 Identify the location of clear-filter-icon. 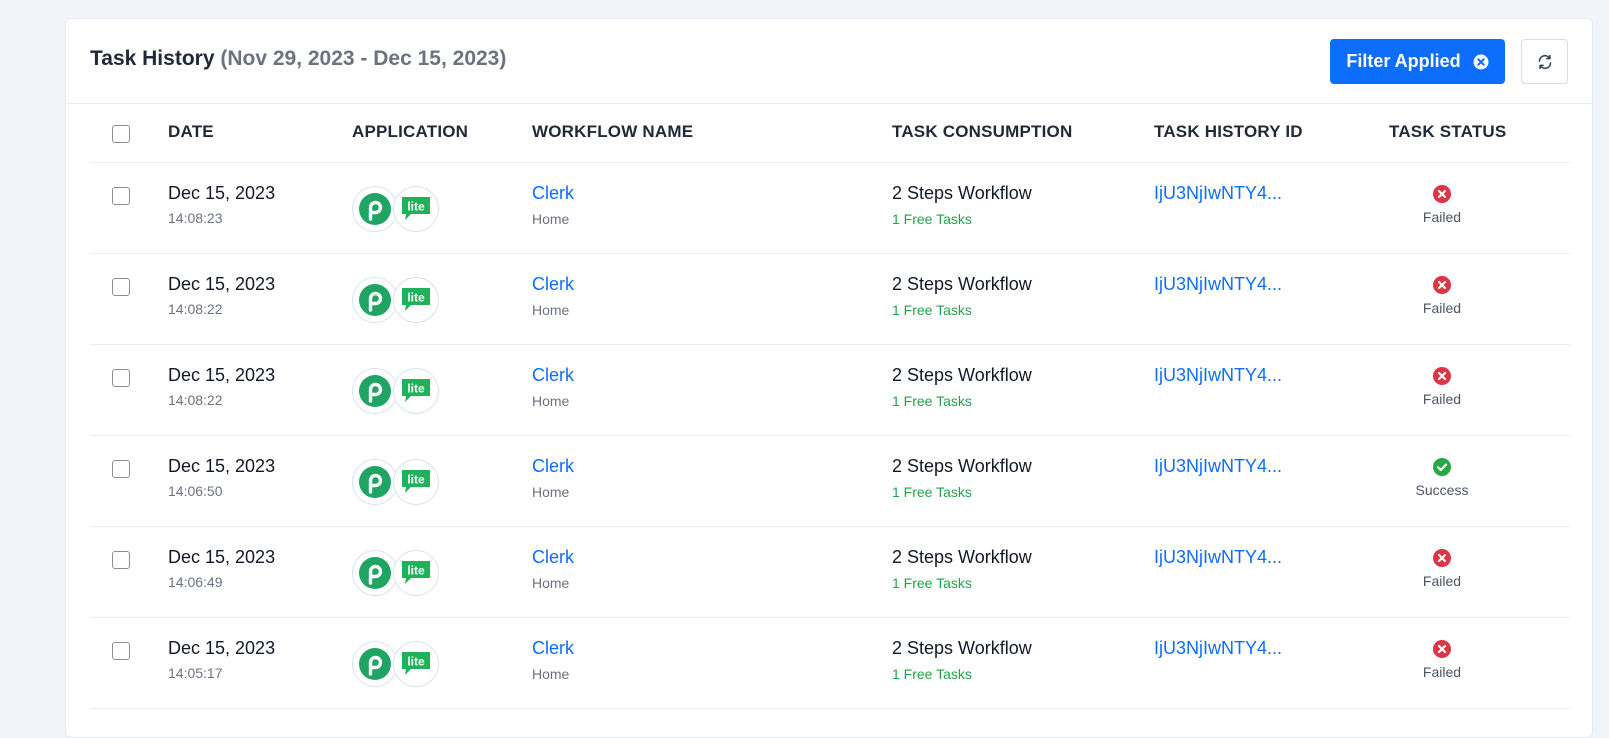
(1481, 62).